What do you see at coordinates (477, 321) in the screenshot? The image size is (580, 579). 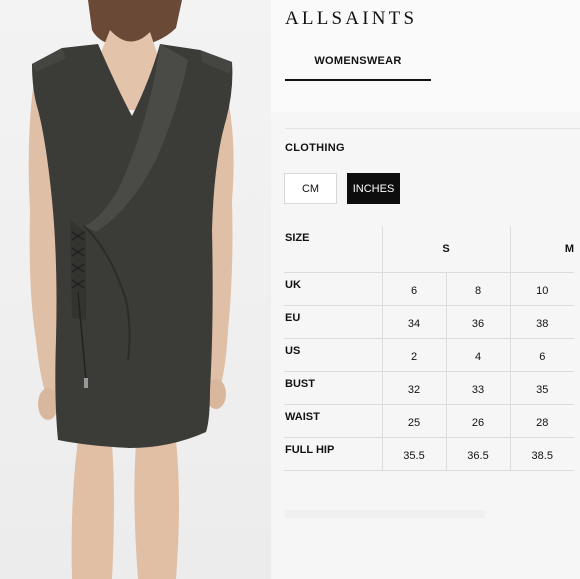 I see `table-cell: 36` at bounding box center [477, 321].